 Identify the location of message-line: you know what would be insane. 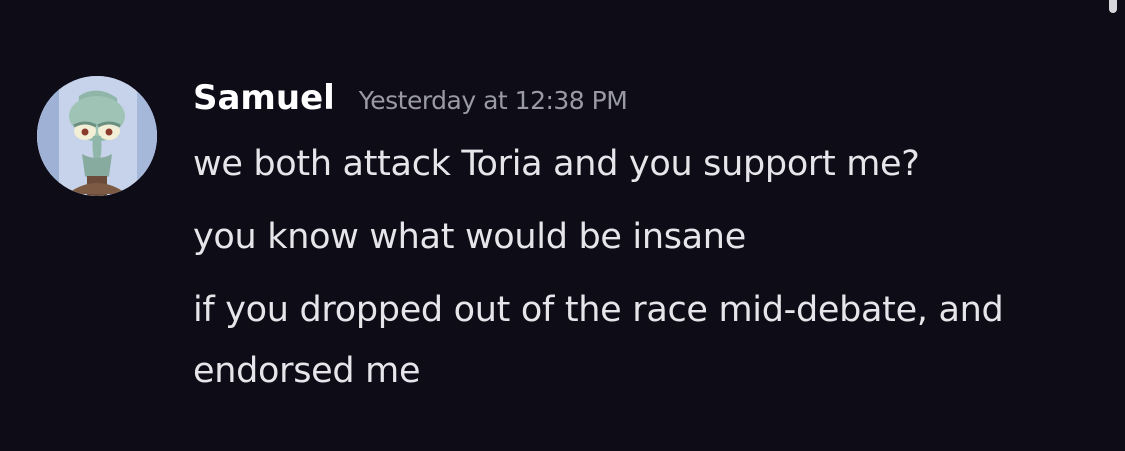
(469, 237).